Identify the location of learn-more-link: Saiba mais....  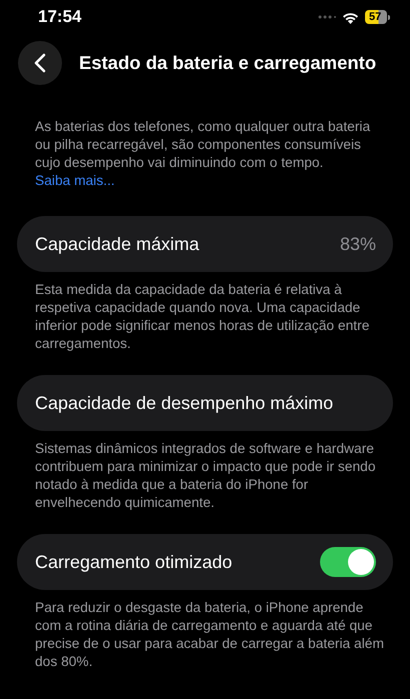
(75, 180).